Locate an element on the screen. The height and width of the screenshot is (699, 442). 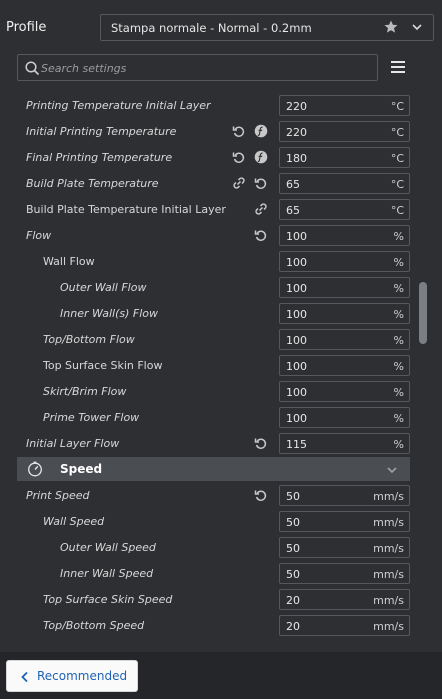
setting-label: Final Printing Temperature is located at coordinates (99, 157).